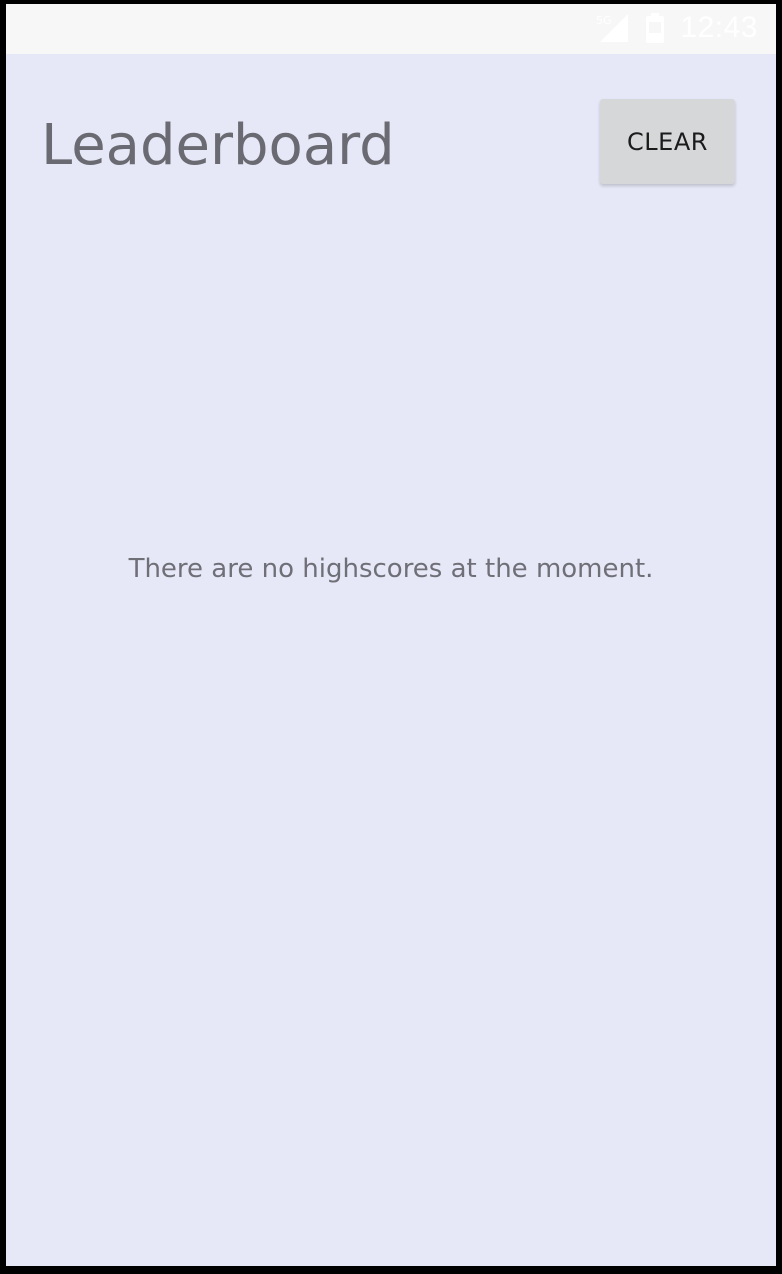 Image resolution: width=782 pixels, height=1274 pixels. What do you see at coordinates (218, 145) in the screenshot?
I see `page-title: Leaderboard` at bounding box center [218, 145].